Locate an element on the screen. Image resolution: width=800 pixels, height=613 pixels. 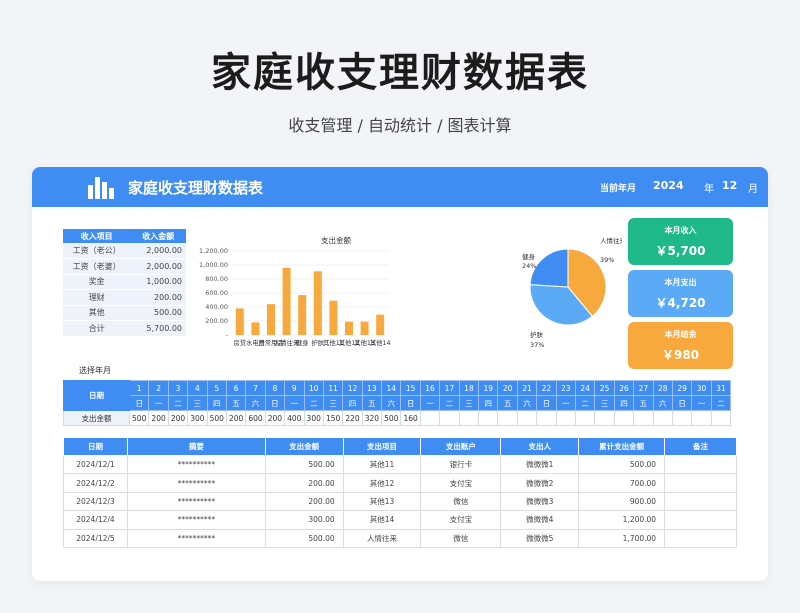
detail-cell: 其他14 is located at coordinates (382, 520).